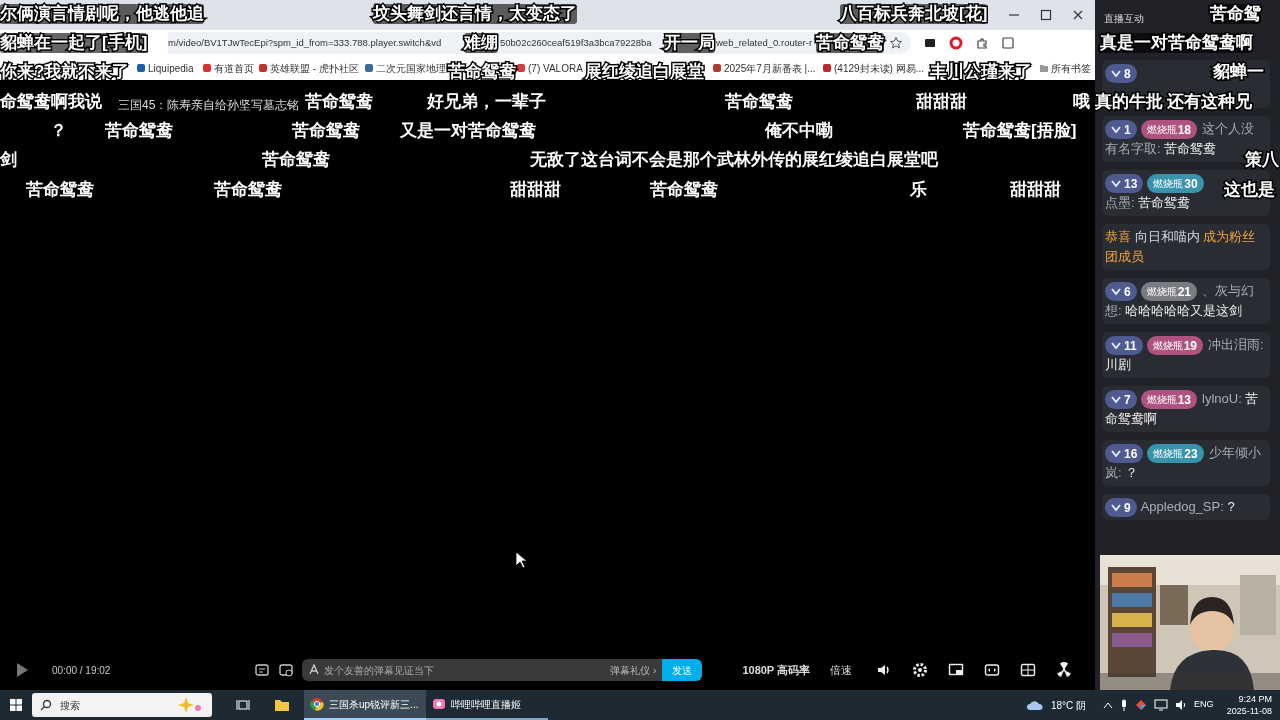  I want to click on danmaku-comment: 哦 真的牛批 还有这种兄, so click(1163, 102).